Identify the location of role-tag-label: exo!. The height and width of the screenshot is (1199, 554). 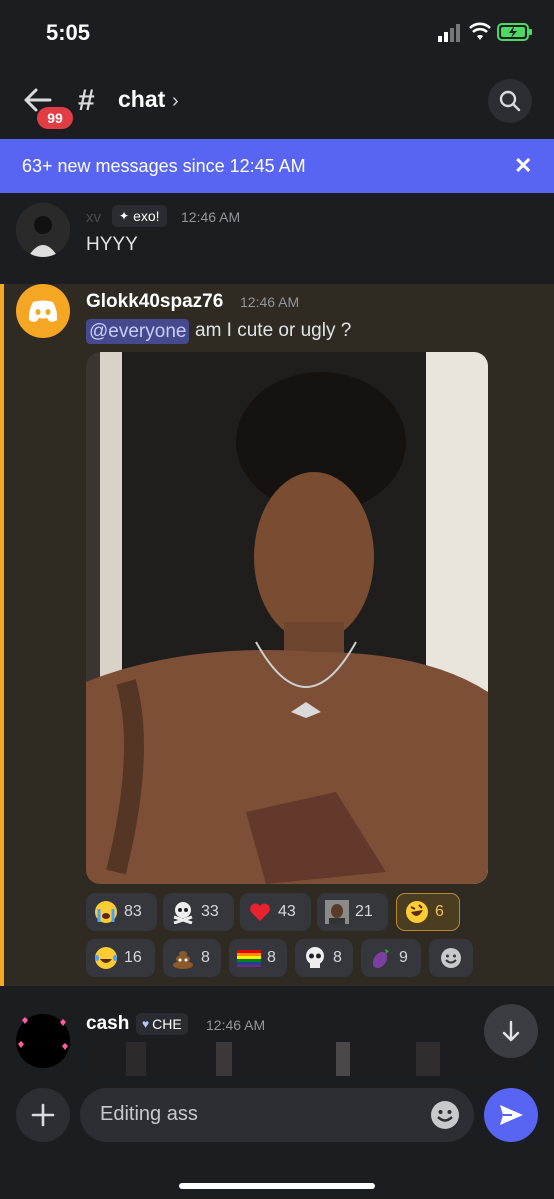
(146, 216).